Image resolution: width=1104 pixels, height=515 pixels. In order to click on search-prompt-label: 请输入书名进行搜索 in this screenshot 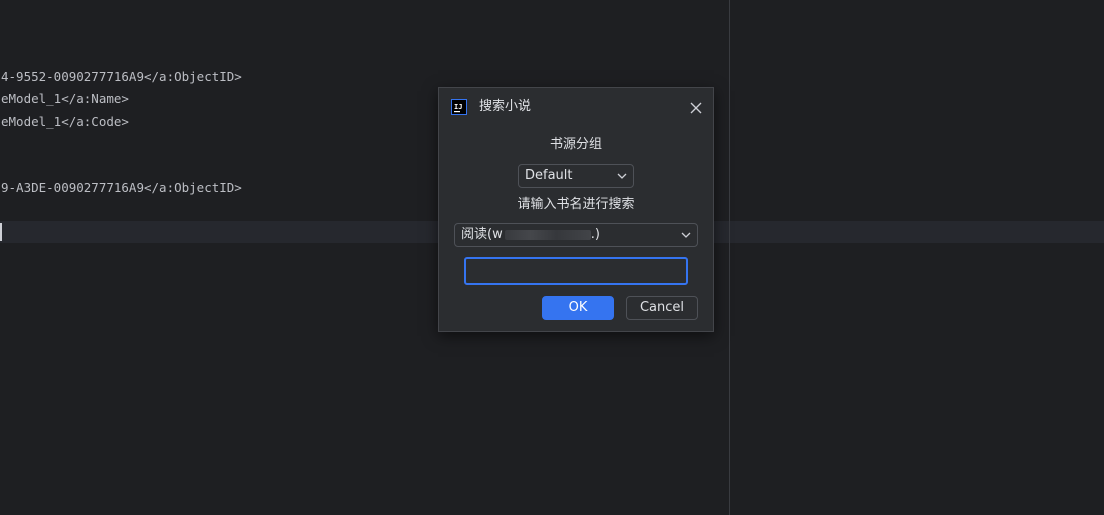, I will do `click(576, 204)`.